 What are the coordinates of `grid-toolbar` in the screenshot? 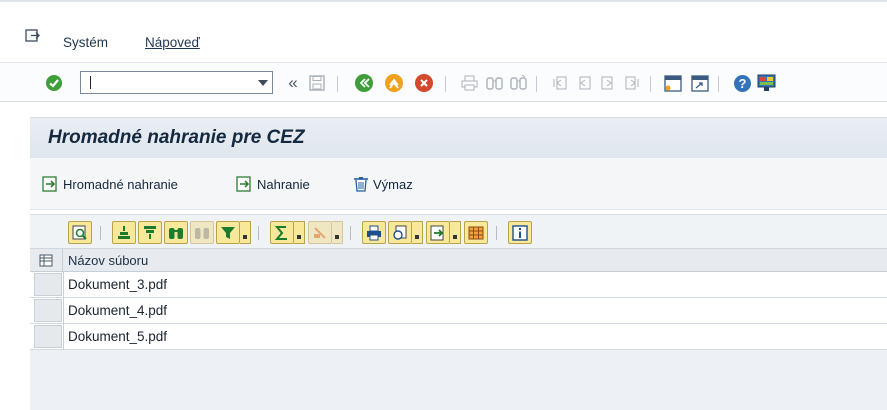 It's located at (458, 231).